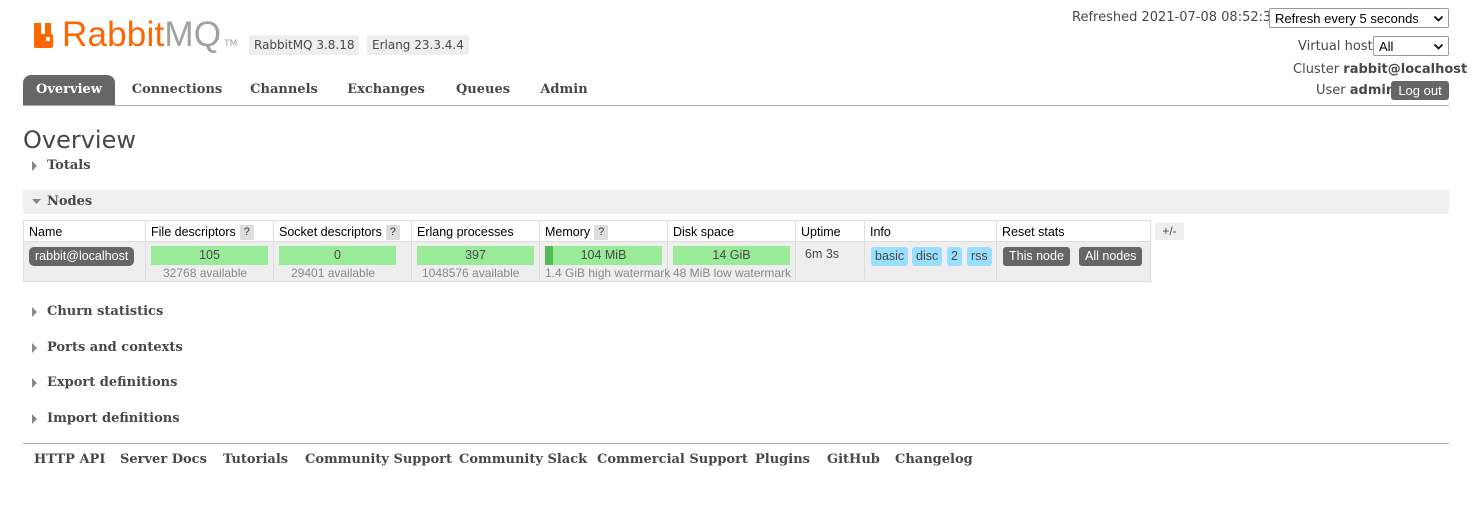 The width and height of the screenshot is (1479, 512). Describe the element at coordinates (736, 419) in the screenshot. I see `section-import-toggle: Import definitions` at that location.